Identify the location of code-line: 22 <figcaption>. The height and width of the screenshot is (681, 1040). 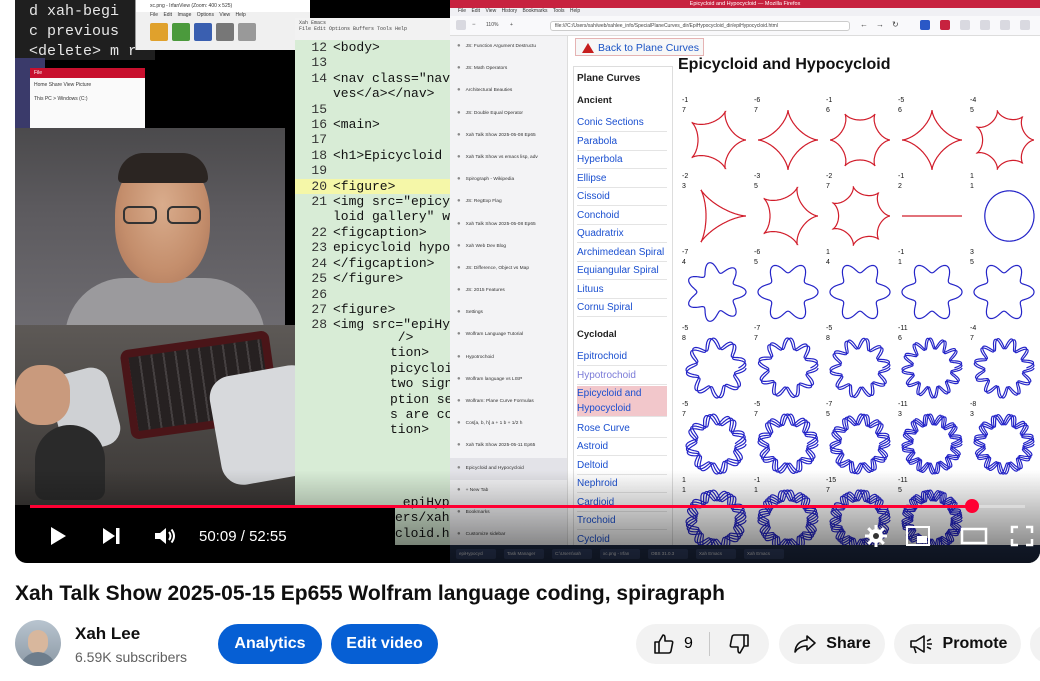
(375, 232).